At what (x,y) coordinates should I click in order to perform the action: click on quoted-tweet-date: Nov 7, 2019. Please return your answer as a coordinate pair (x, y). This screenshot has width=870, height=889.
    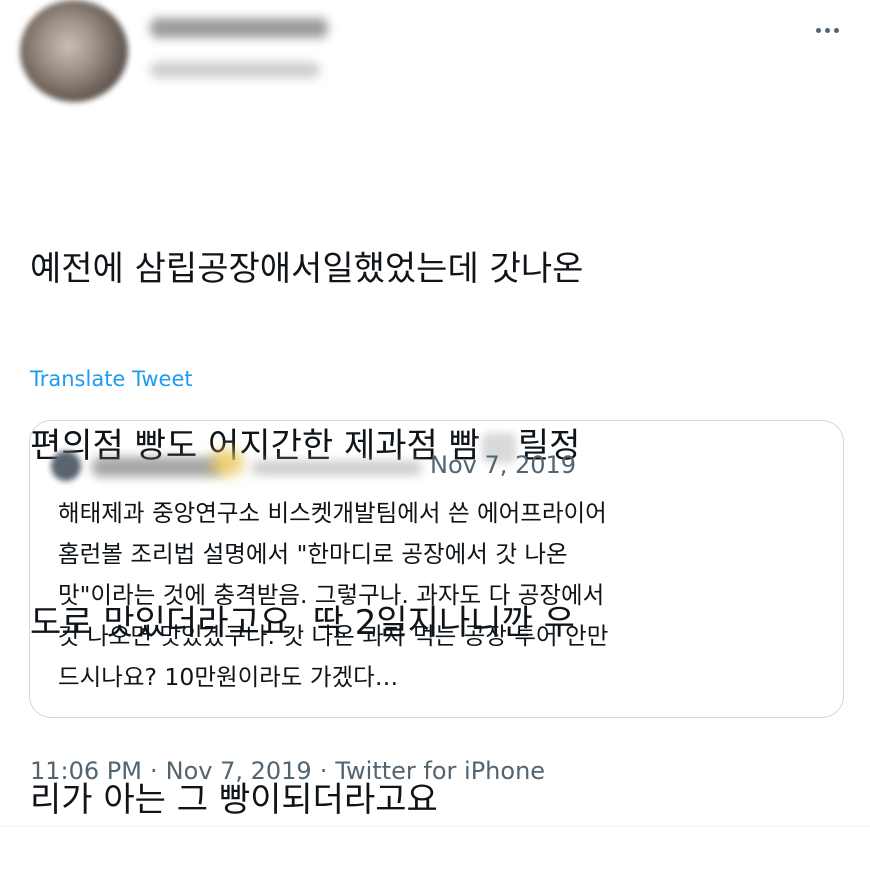
    Looking at the image, I should click on (503, 465).